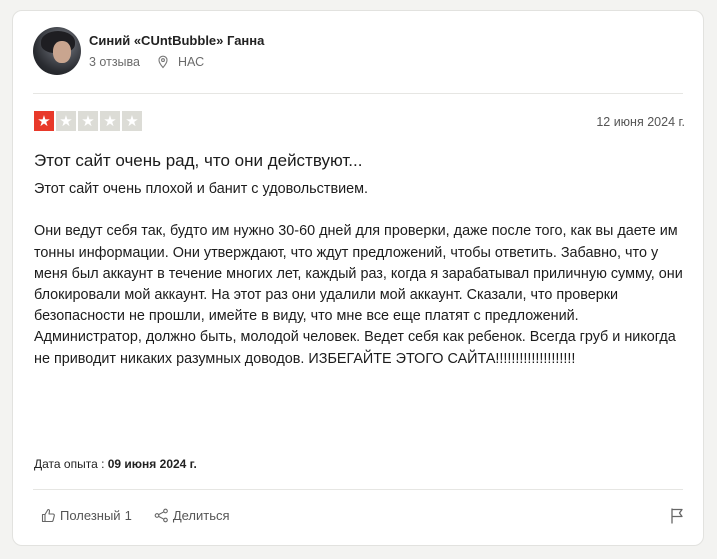 The image size is (717, 559). I want to click on map-pin-icon, so click(163, 62).